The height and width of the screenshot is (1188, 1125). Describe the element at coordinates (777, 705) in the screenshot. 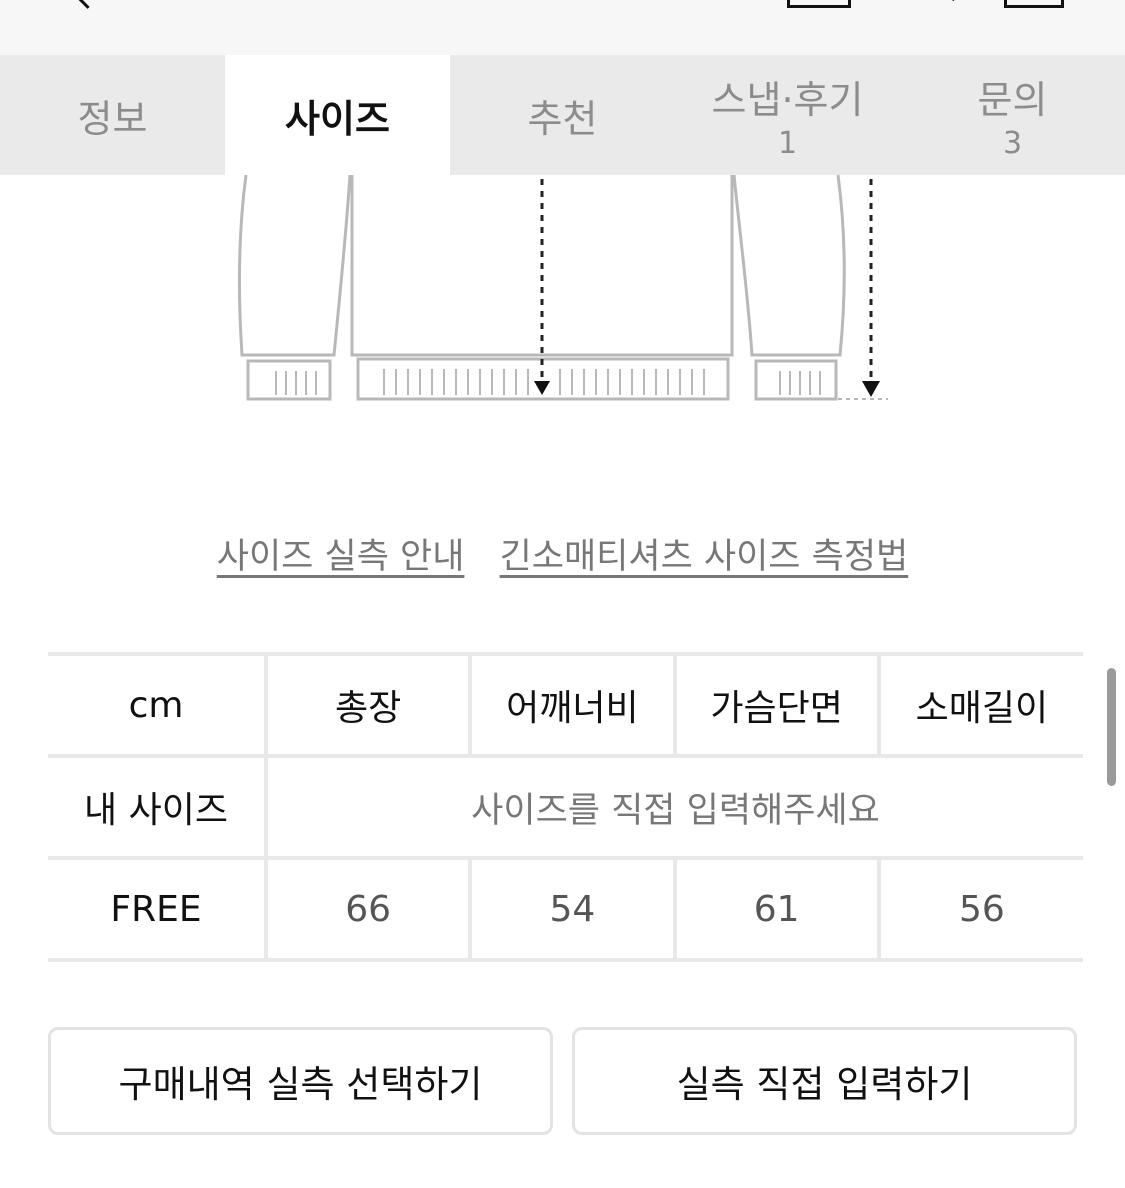

I see `column-header: 가슴단면` at that location.